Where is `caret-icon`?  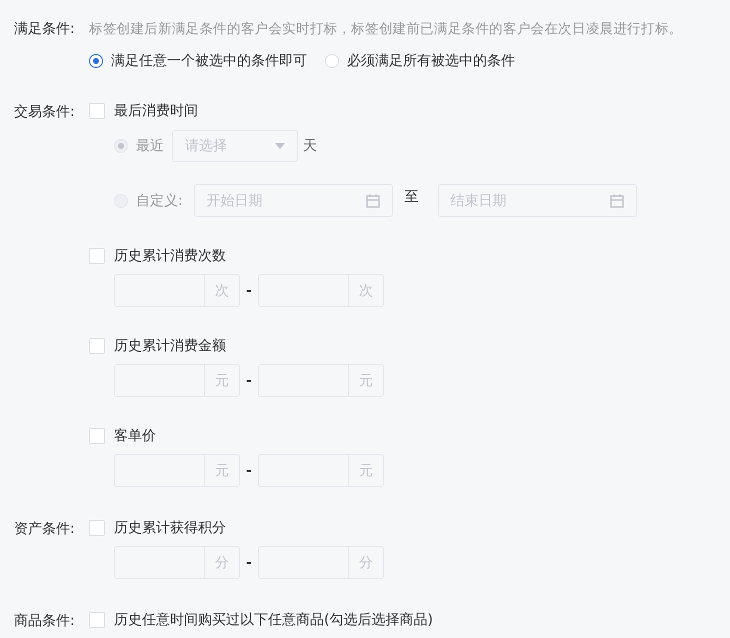 caret-icon is located at coordinates (280, 146).